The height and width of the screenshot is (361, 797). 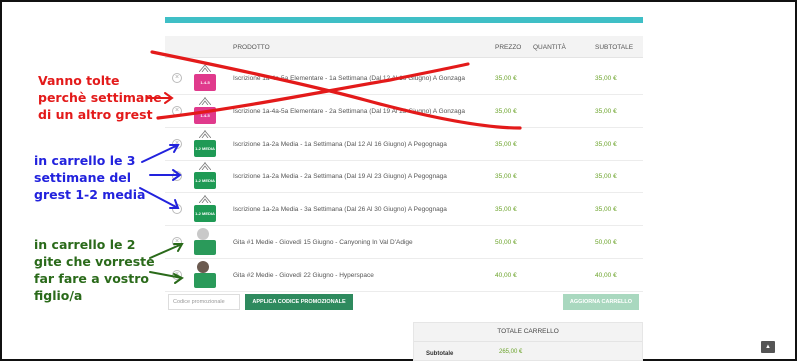 I want to click on column-product: PRODOTTO, so click(x=251, y=47).